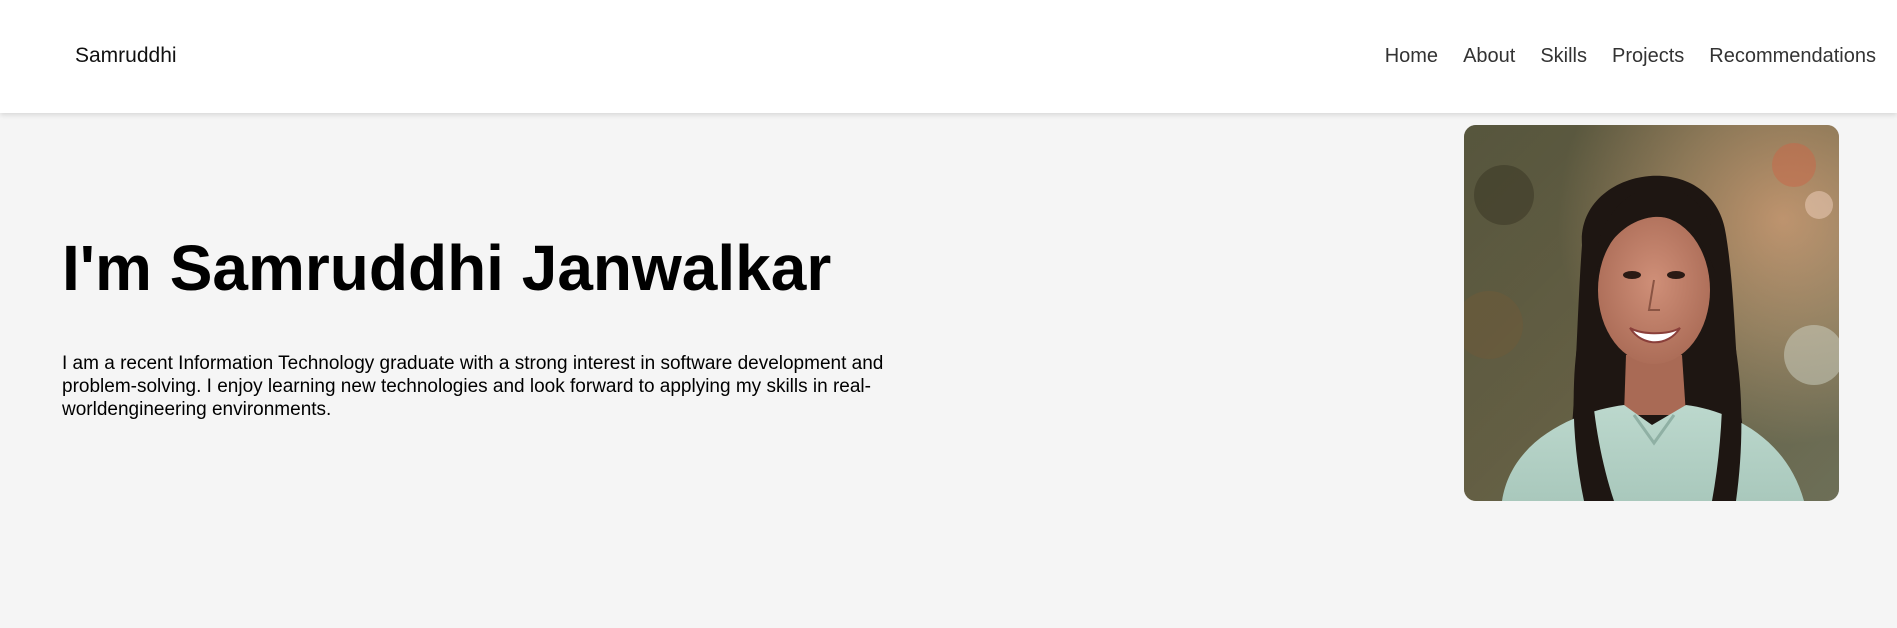  Describe the element at coordinates (447, 268) in the screenshot. I see `hero-title: I'm Samruddhi Janwalkar` at that location.